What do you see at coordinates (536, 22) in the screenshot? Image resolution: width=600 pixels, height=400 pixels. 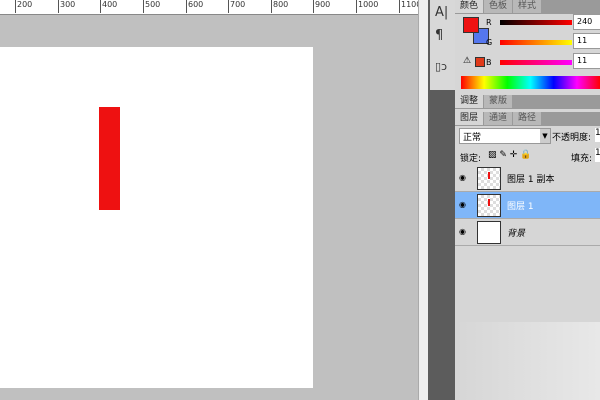 I see `red-slider` at bounding box center [536, 22].